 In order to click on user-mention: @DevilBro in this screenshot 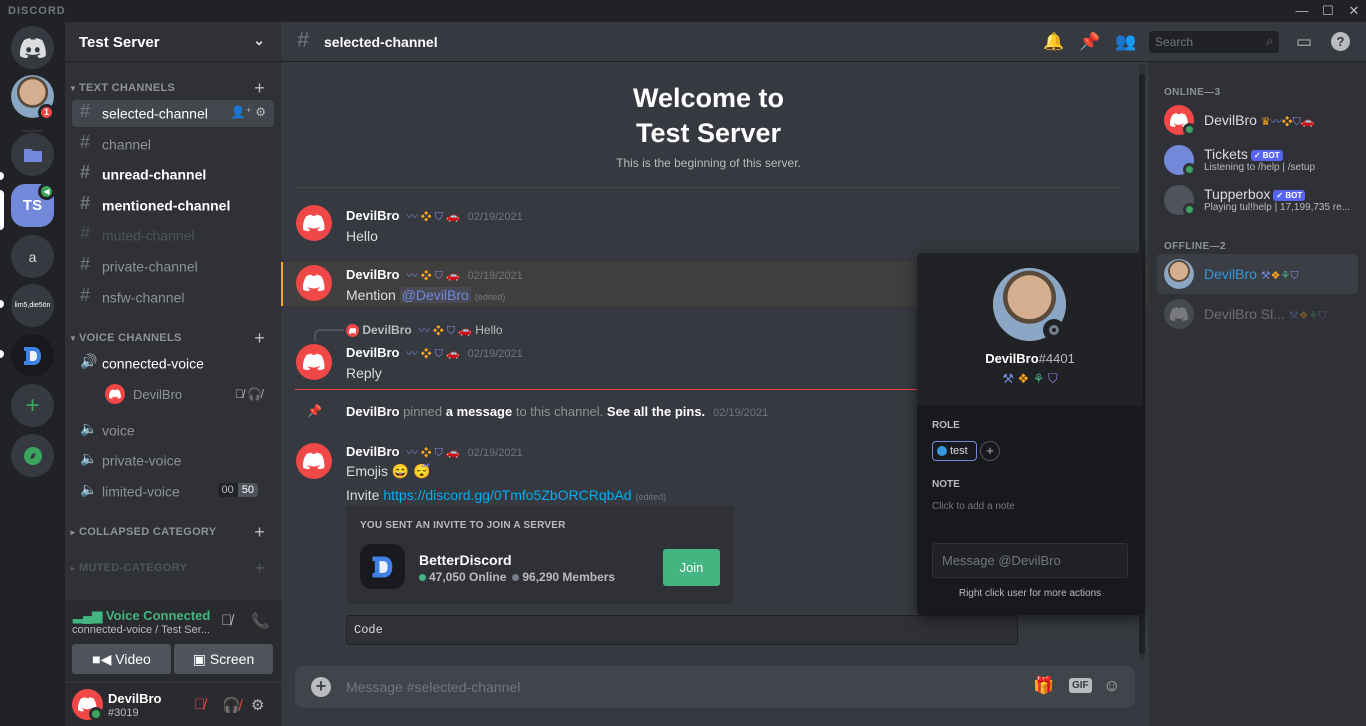, I will do `click(435, 295)`.